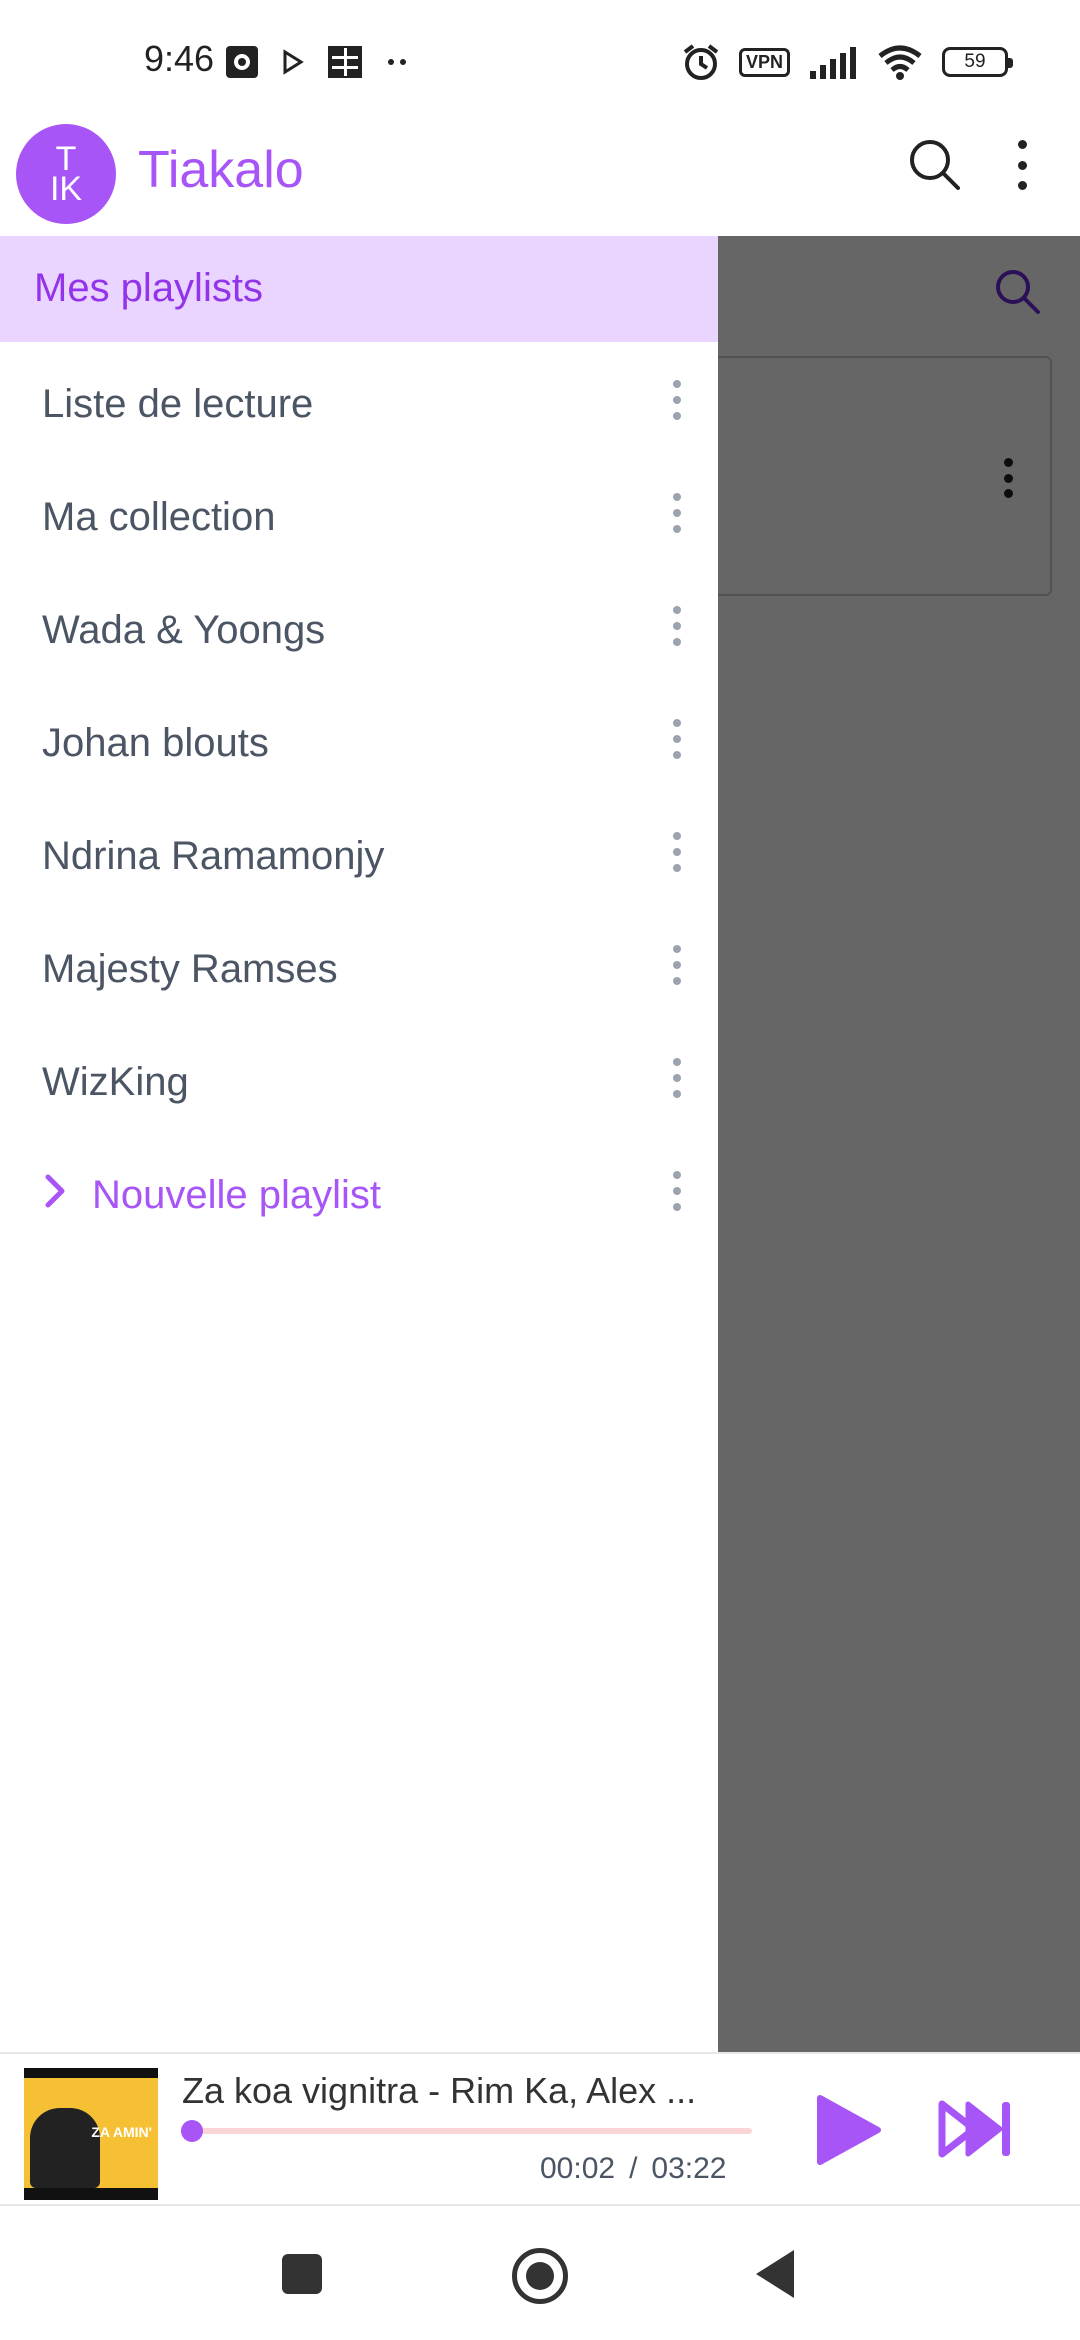 Image resolution: width=1080 pixels, height=2340 pixels. I want to click on wifi-icon, so click(900, 62).